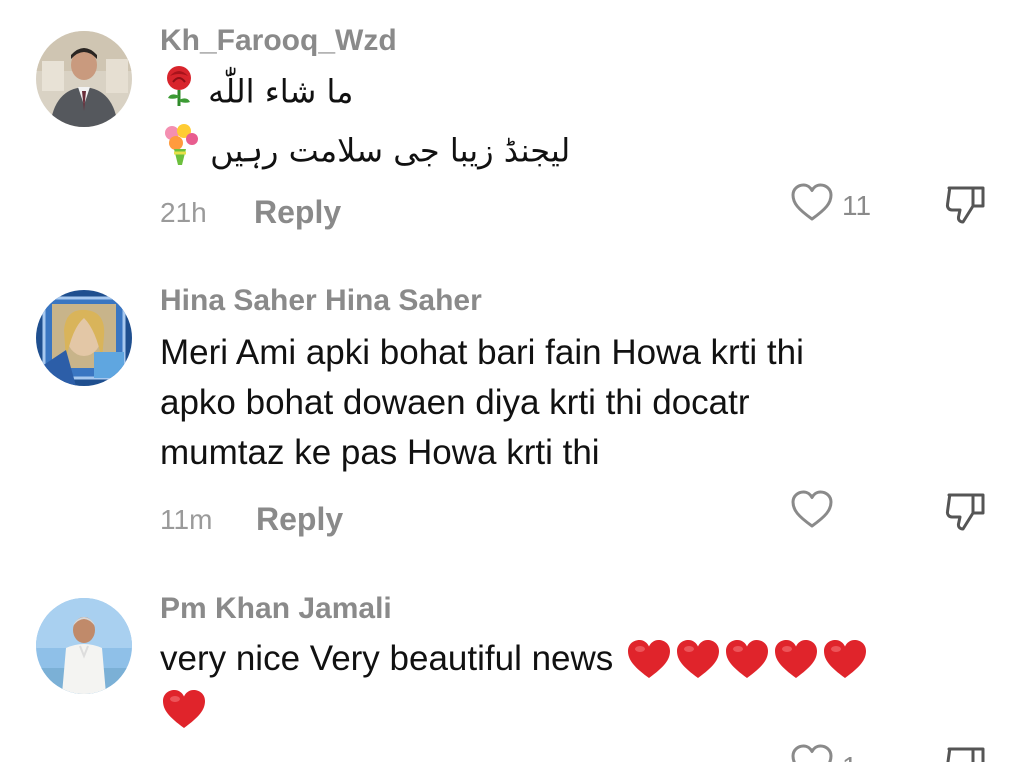 This screenshot has height=762, width=1024. I want to click on comment-line: very nice Very beautiful news, so click(515, 659).